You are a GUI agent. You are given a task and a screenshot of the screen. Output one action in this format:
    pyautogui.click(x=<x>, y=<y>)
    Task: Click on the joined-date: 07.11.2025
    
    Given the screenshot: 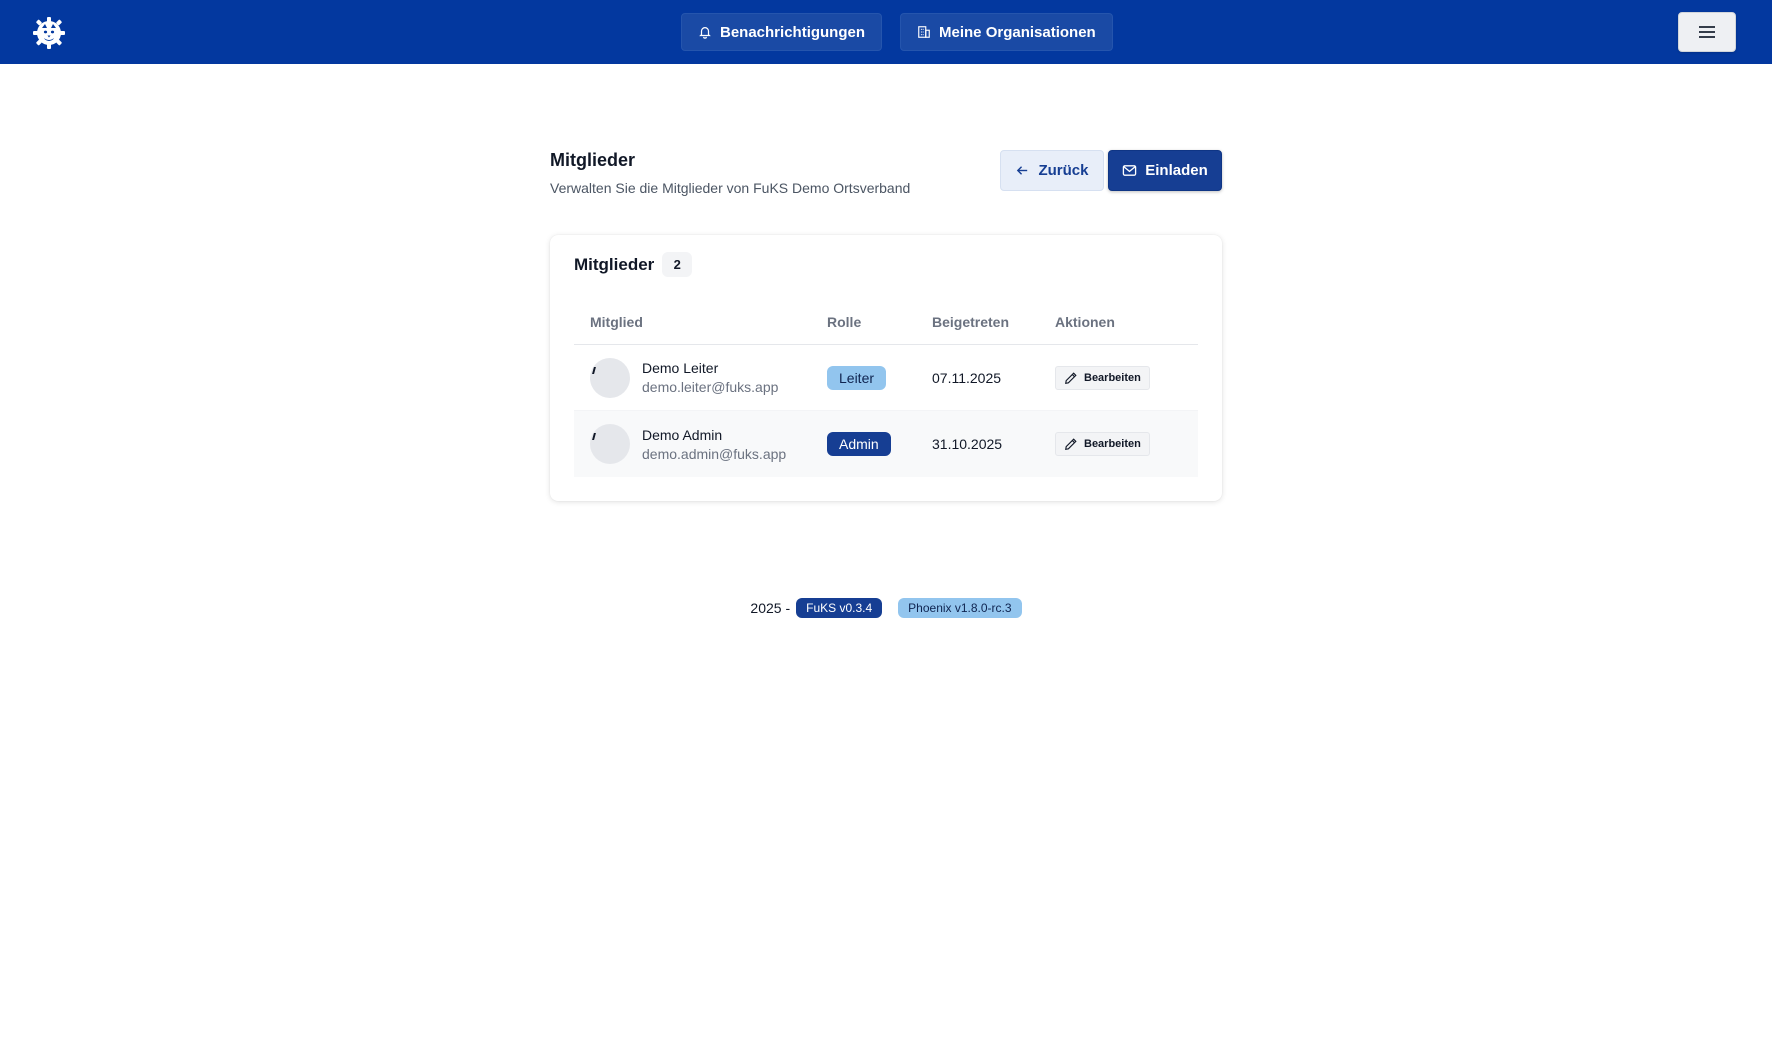 What is the action you would take?
    pyautogui.click(x=967, y=377)
    